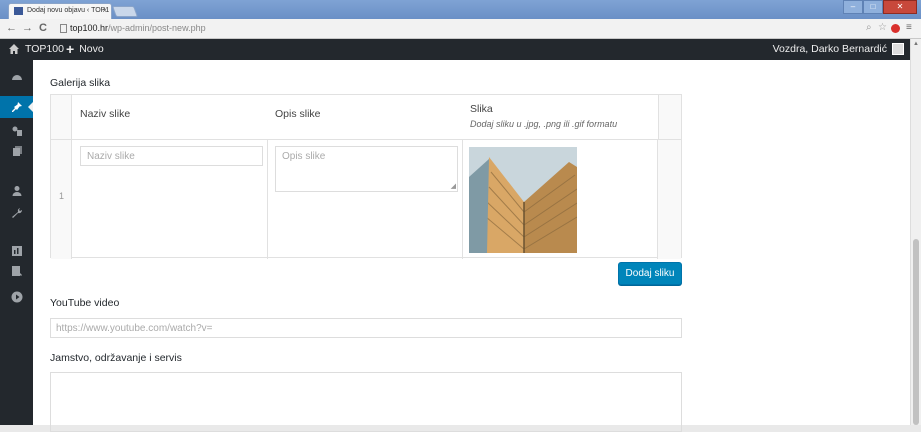 This screenshot has width=921, height=432. I want to click on wp-admin-bar: TOP100 + Novo Vozdra, Darko Bernardić, so click(455, 49).